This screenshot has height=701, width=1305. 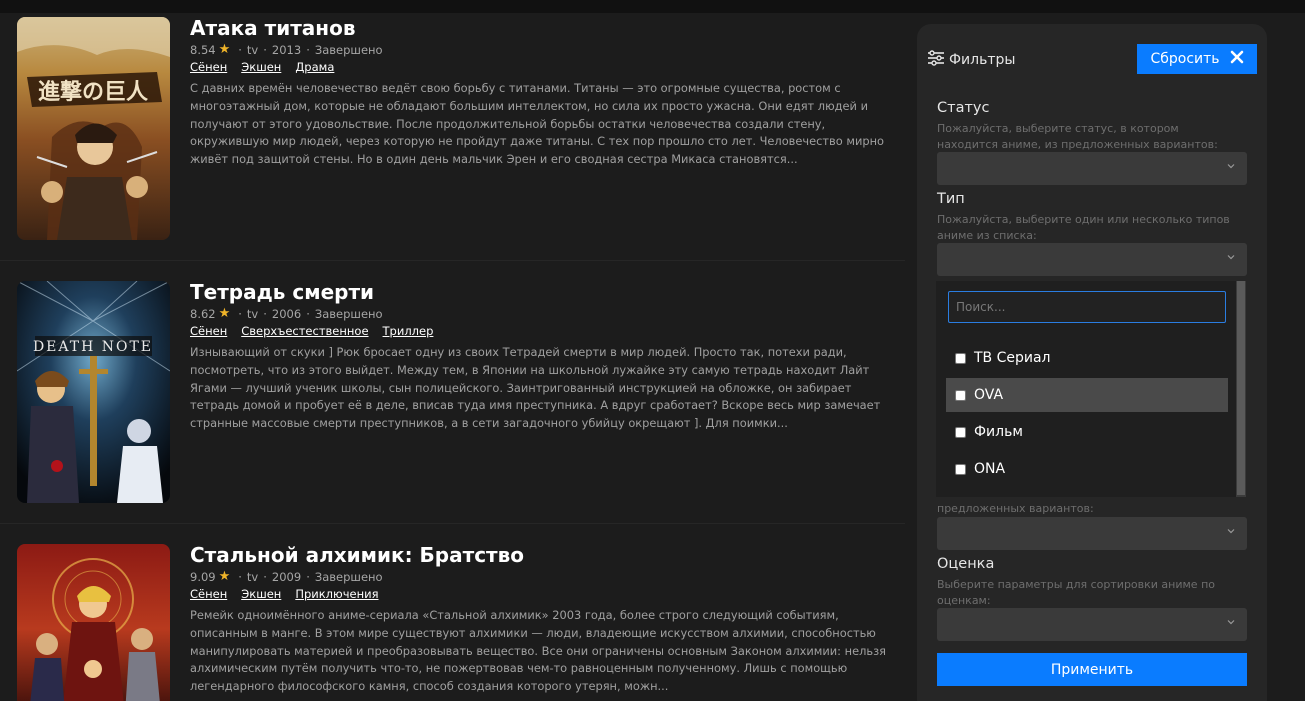 I want to click on rating-label: Оценка, so click(x=966, y=564).